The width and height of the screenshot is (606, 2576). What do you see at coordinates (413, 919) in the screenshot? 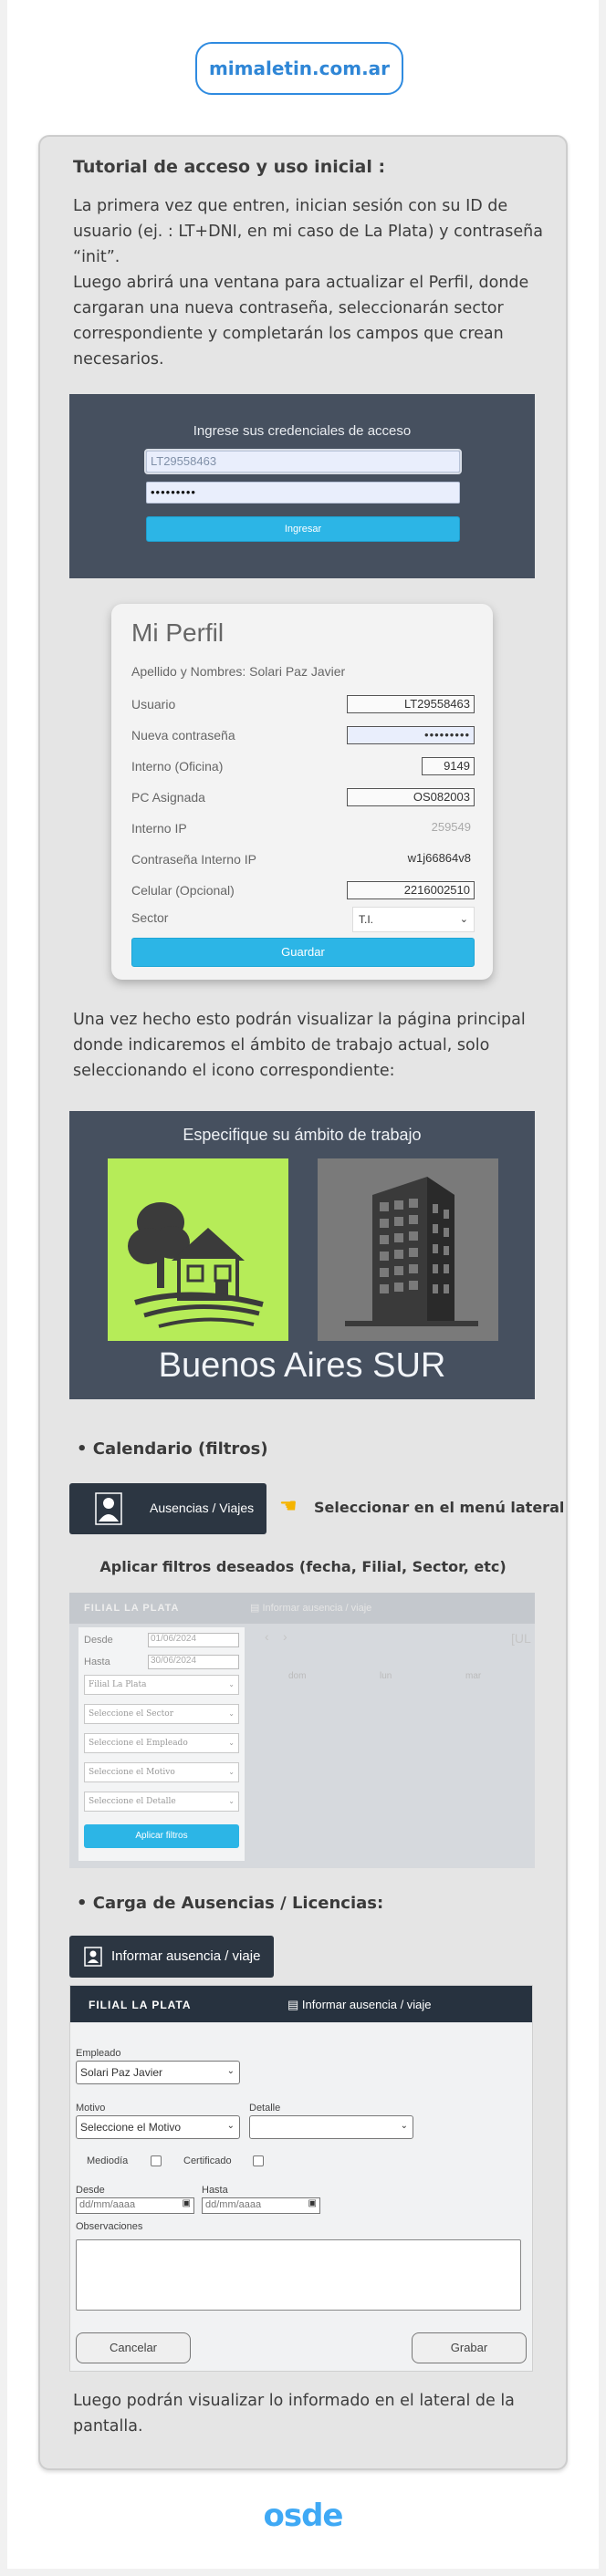
I see `sector-select: T.I. ⌄` at bounding box center [413, 919].